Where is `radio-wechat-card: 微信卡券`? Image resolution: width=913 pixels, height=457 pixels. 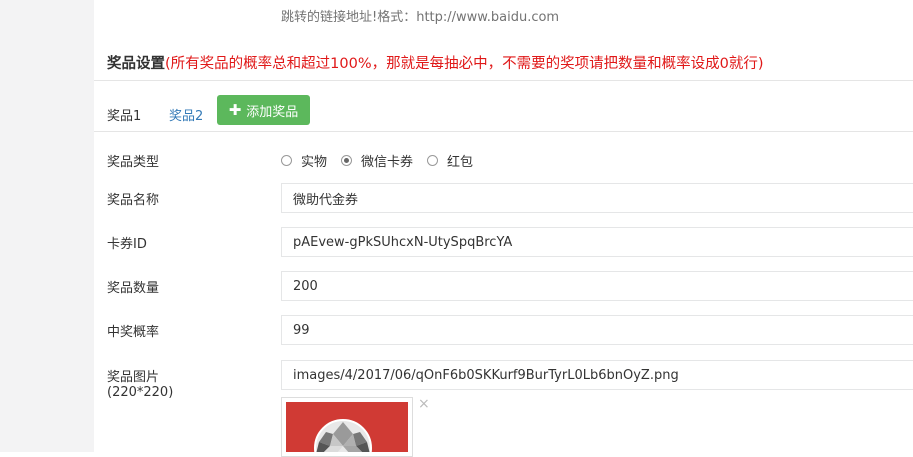
radio-wechat-card: 微信卡券 is located at coordinates (377, 160).